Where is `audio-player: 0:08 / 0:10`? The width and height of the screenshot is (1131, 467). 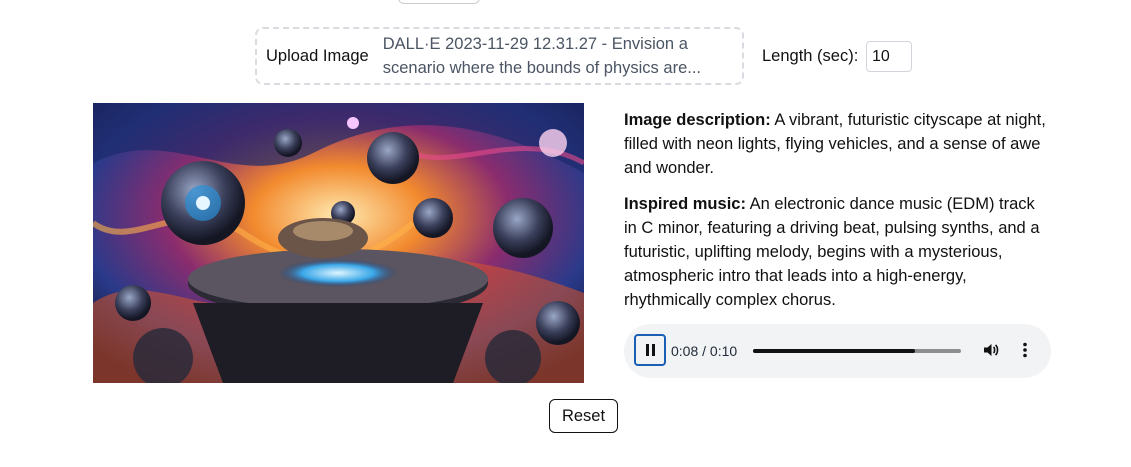
audio-player: 0:08 / 0:10 is located at coordinates (837, 351).